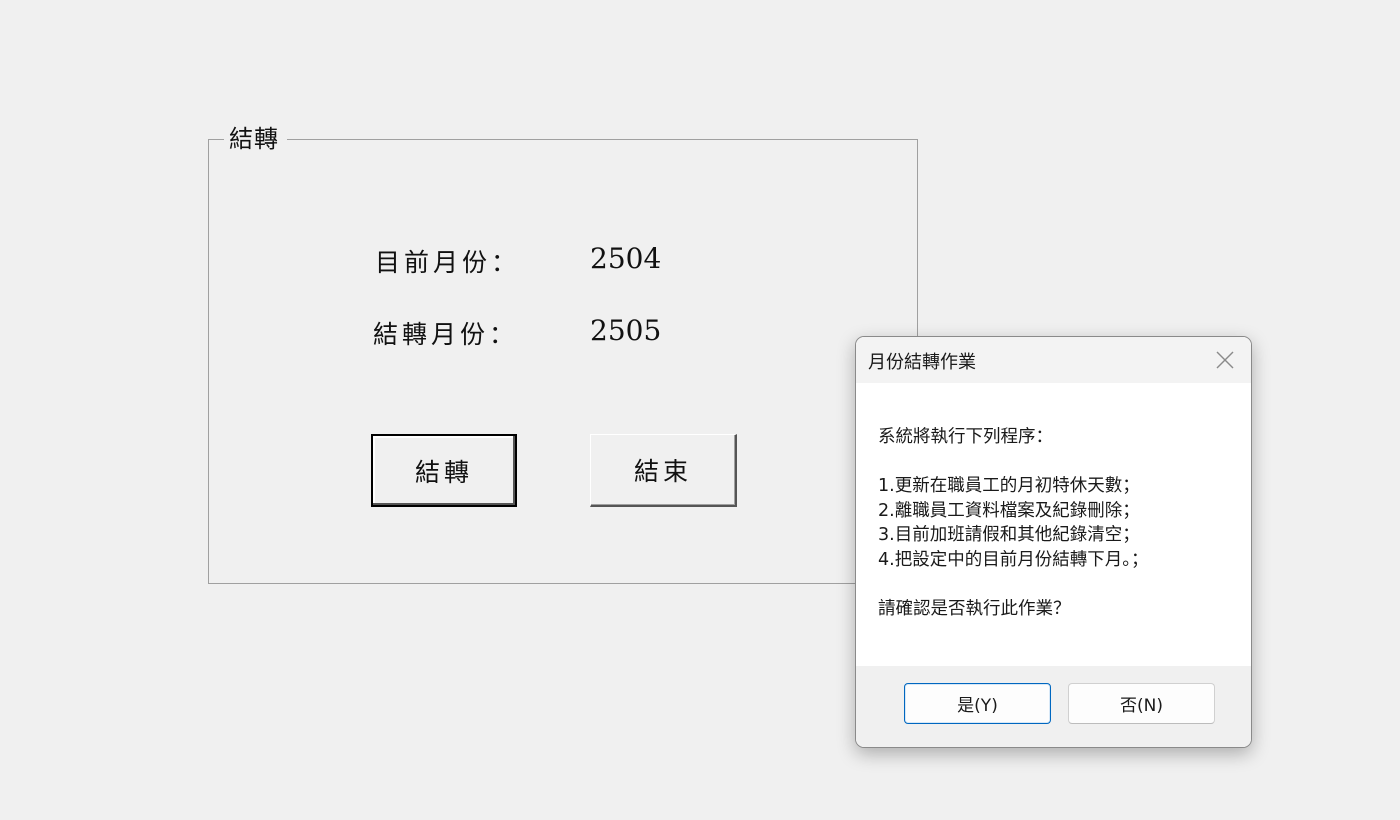 The height and width of the screenshot is (820, 1400). Describe the element at coordinates (1053, 706) in the screenshot. I see `dialog-footer: 是(Y) 否(N)` at that location.